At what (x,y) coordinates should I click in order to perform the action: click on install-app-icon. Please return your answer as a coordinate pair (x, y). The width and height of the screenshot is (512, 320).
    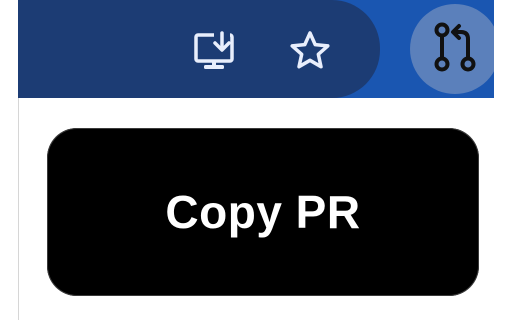
    Looking at the image, I should click on (214, 51).